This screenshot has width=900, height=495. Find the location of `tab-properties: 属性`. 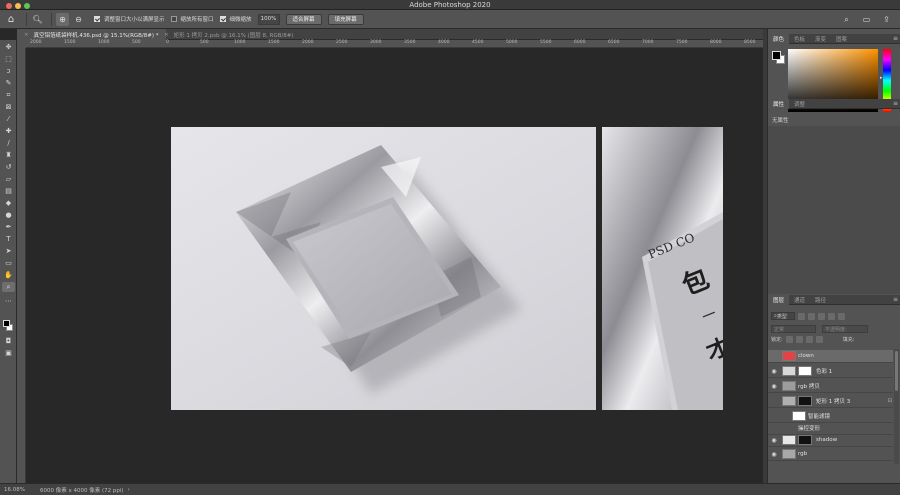

tab-properties: 属性 is located at coordinates (779, 103).